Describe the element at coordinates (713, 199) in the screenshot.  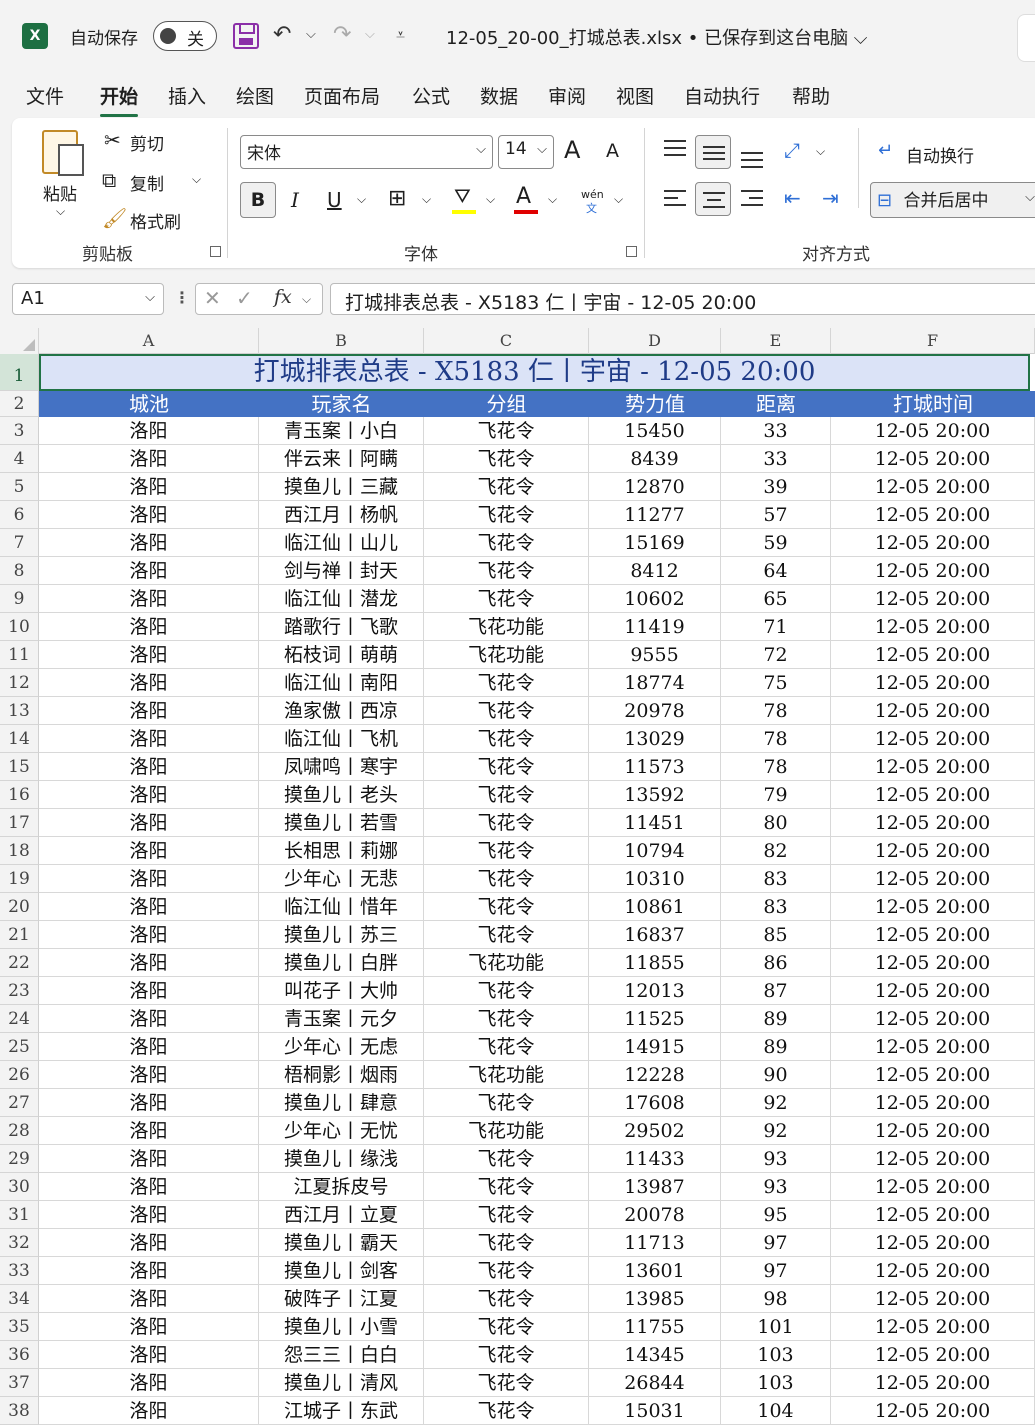
I see `align-center-icon` at that location.